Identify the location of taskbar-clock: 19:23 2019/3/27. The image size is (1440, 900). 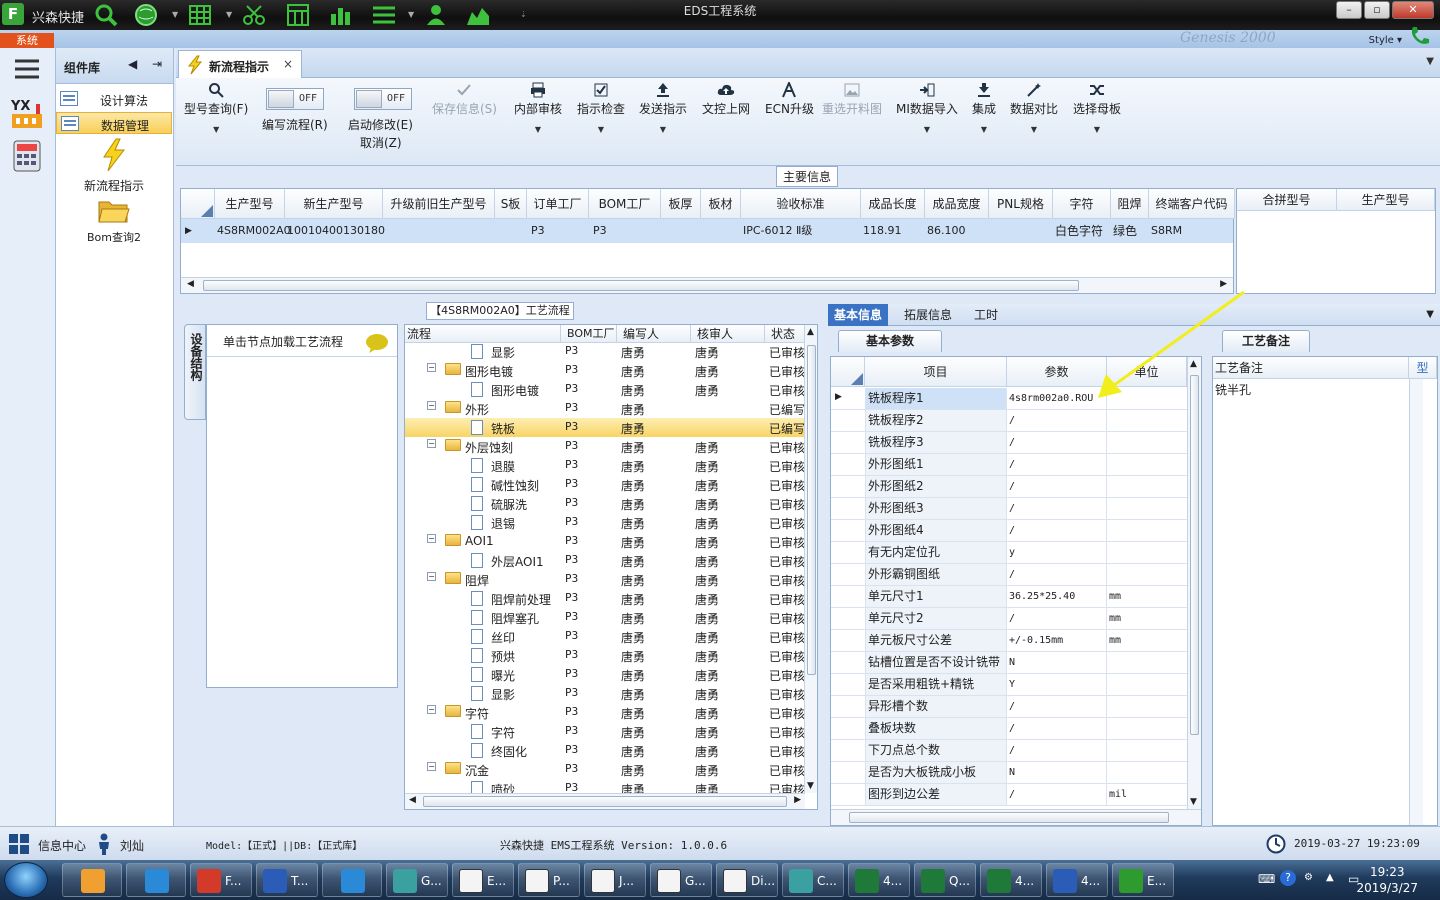
(1387, 880).